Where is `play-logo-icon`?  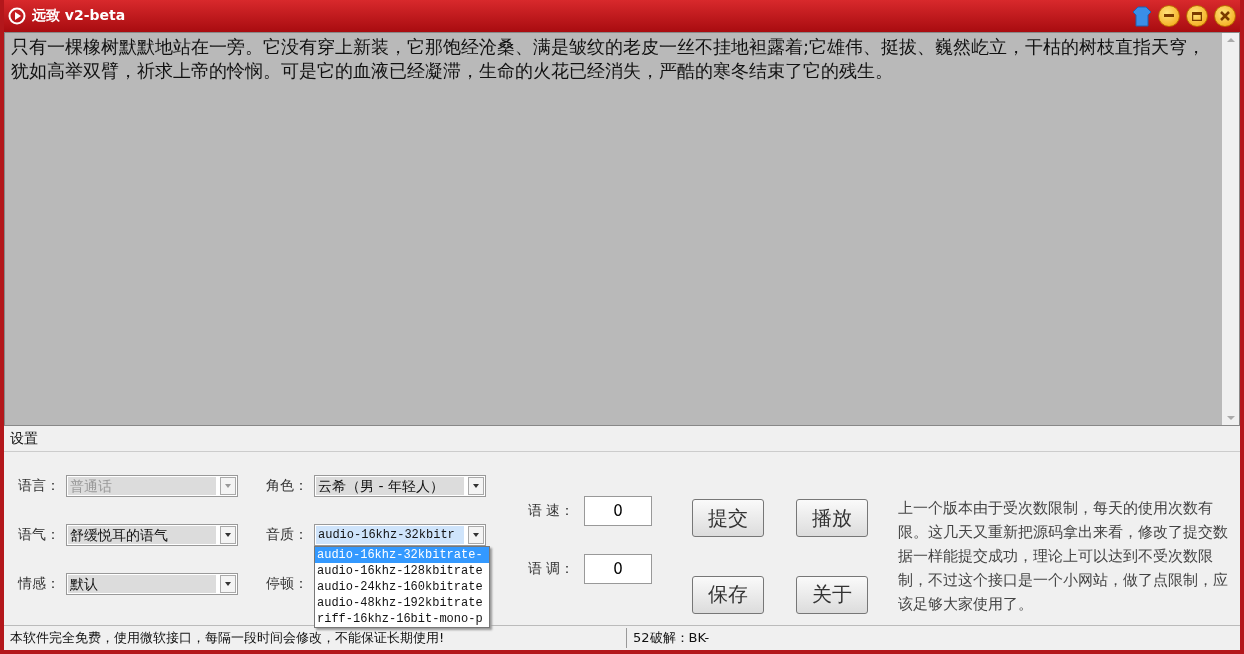
play-logo-icon is located at coordinates (17, 16).